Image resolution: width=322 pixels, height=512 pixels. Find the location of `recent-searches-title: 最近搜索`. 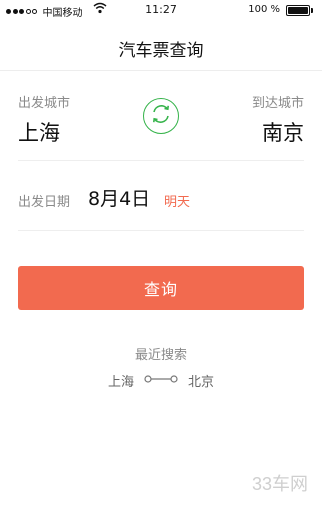

recent-searches-title: 最近搜索 is located at coordinates (160, 355).